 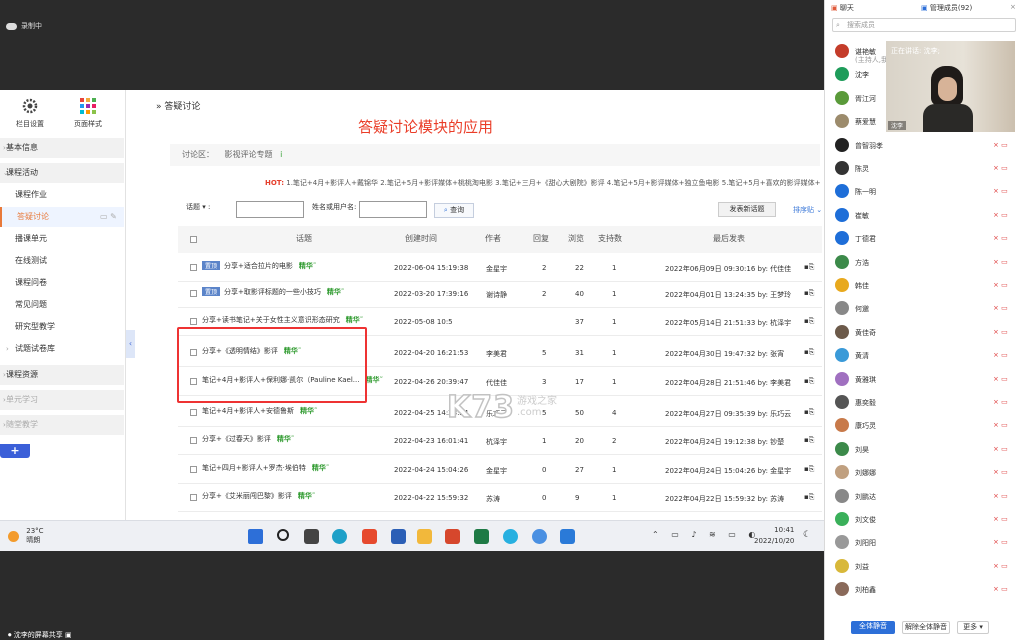 What do you see at coordinates (728, 323) in the screenshot?
I see `last-post: 2022年05月14日 21:51:33 by: 杭泽宇` at bounding box center [728, 323].